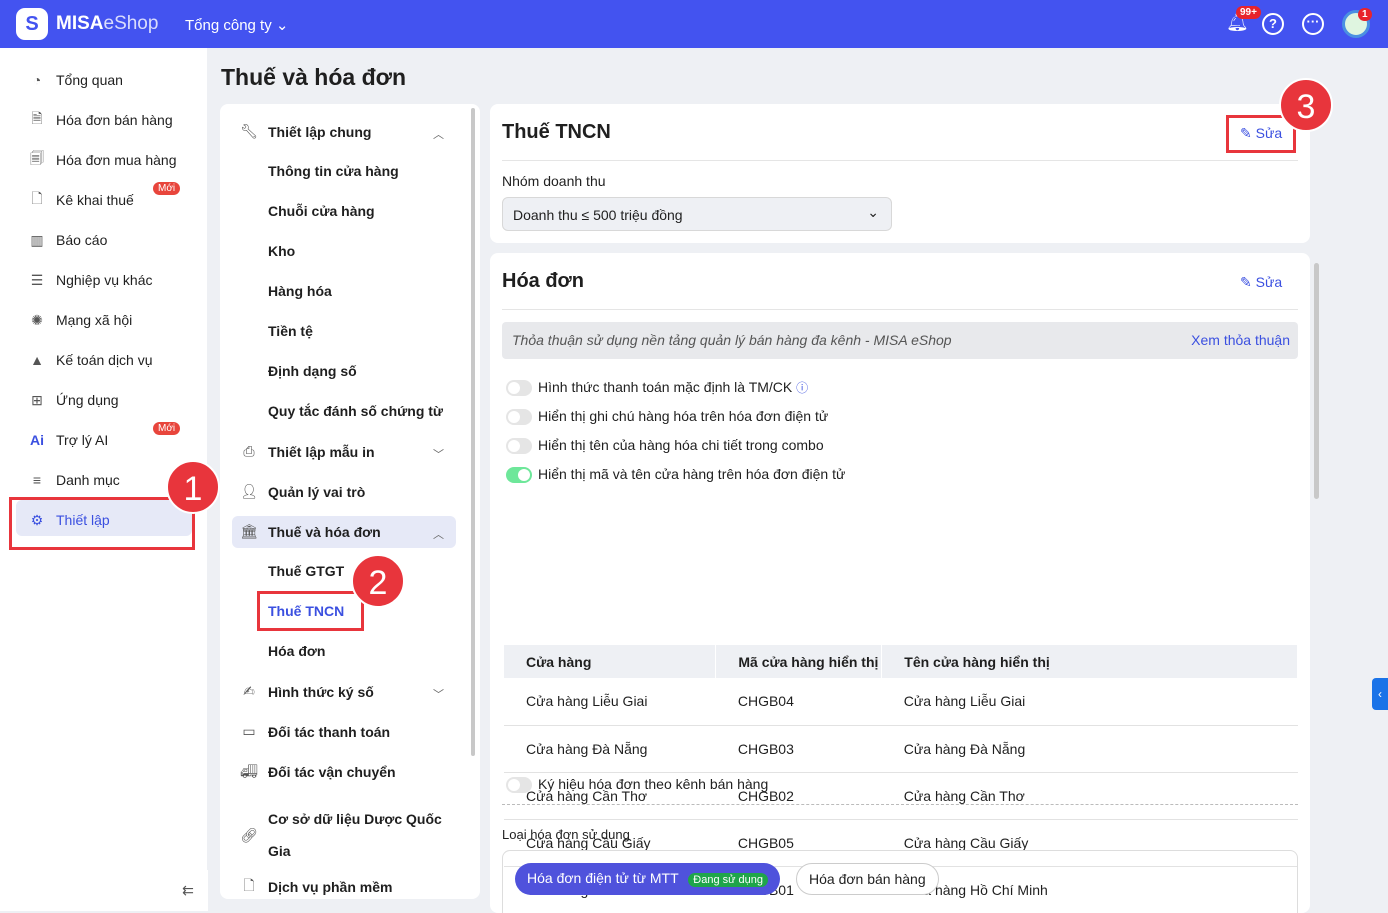  Describe the element at coordinates (315, 731) in the screenshot. I see `menu-payment: ▭ Đối tác thanh toán` at that location.